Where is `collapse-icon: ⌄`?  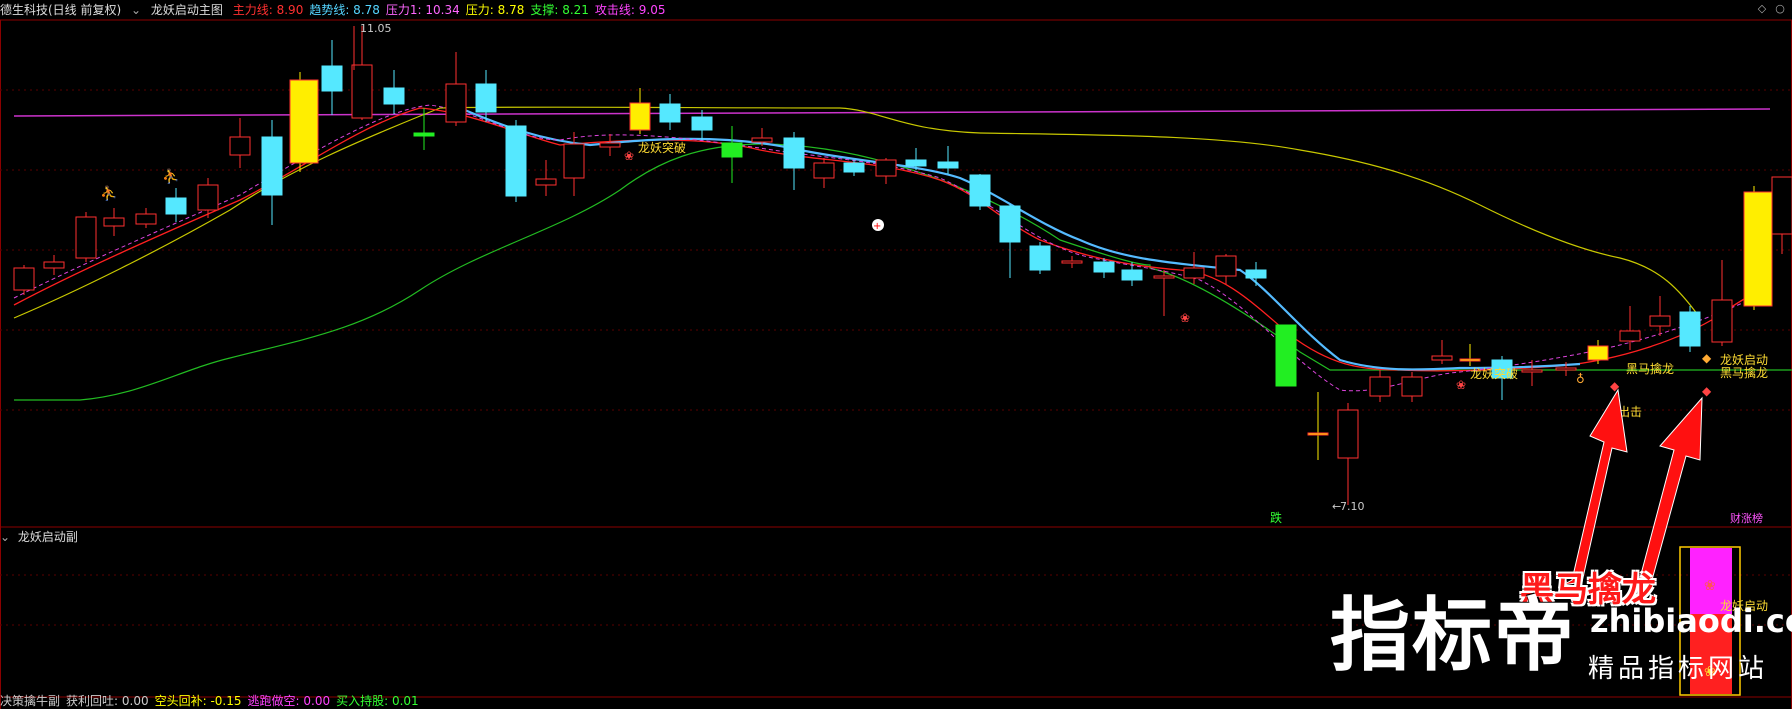 collapse-icon: ⌄ is located at coordinates (5, 537).